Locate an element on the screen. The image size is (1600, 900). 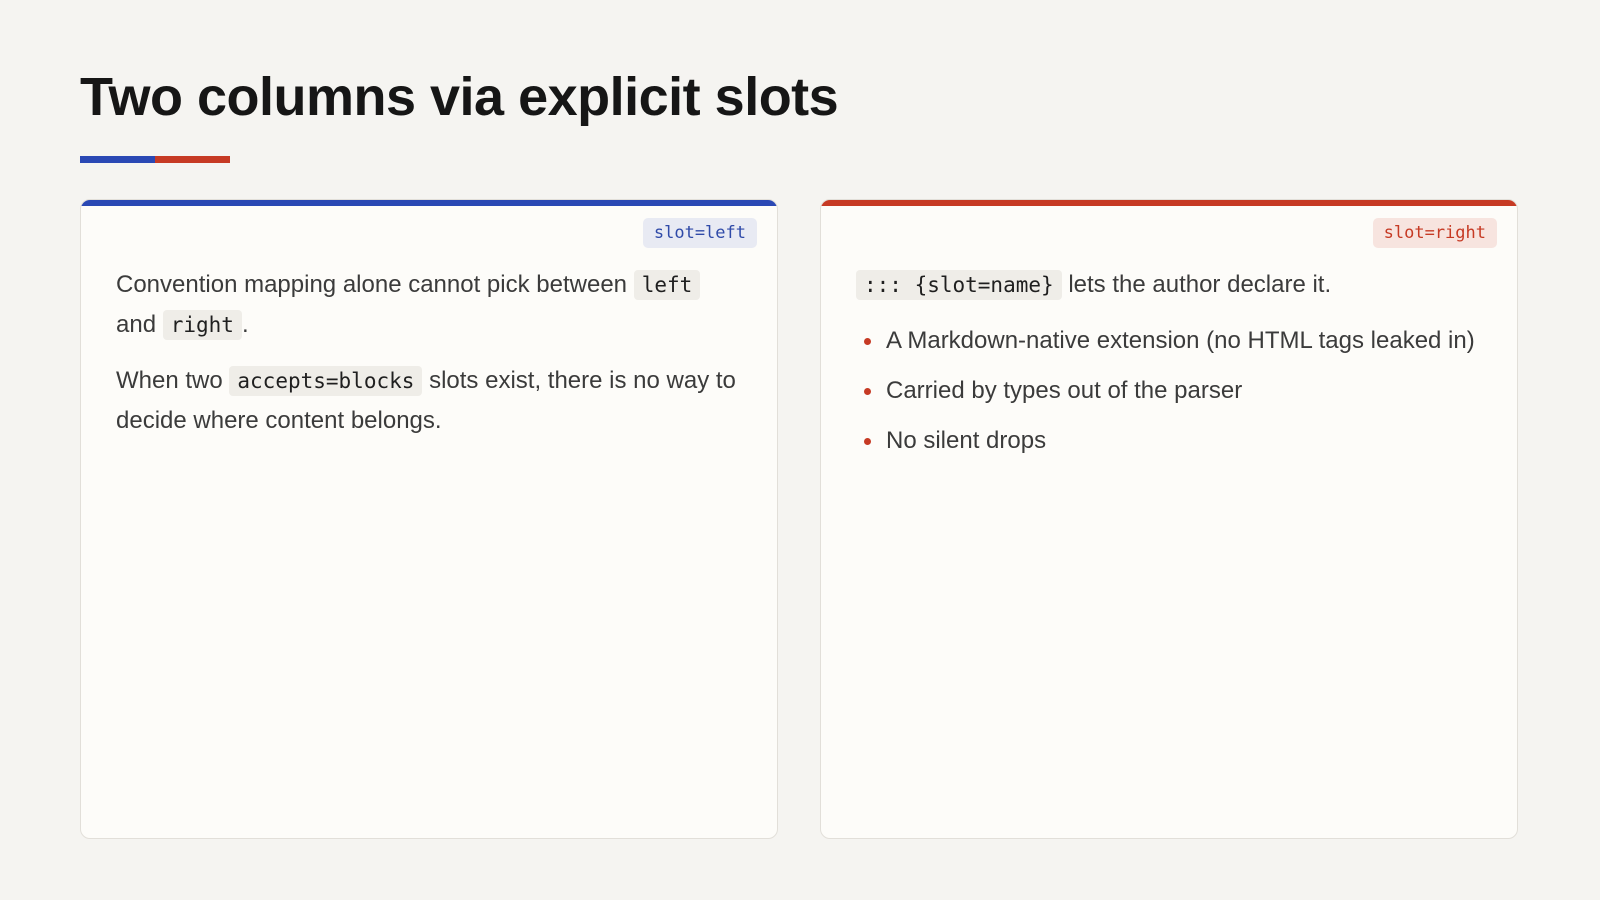
bullet-text: No silent drops is located at coordinates (966, 440).